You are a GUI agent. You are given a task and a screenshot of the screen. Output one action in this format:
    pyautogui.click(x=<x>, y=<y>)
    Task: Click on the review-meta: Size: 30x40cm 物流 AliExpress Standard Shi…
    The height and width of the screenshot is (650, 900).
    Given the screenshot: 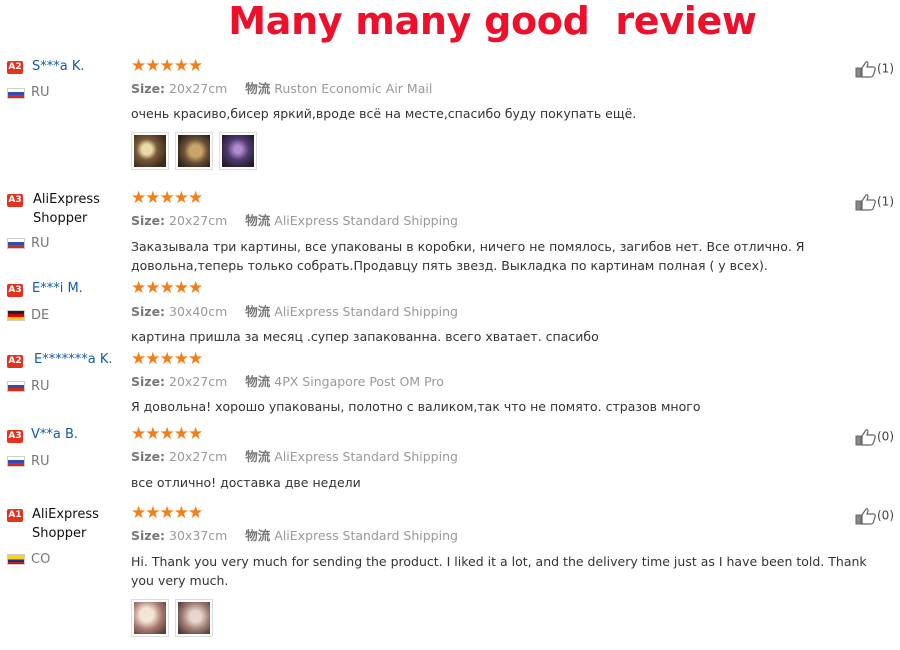 What is the action you would take?
    pyautogui.click(x=294, y=312)
    